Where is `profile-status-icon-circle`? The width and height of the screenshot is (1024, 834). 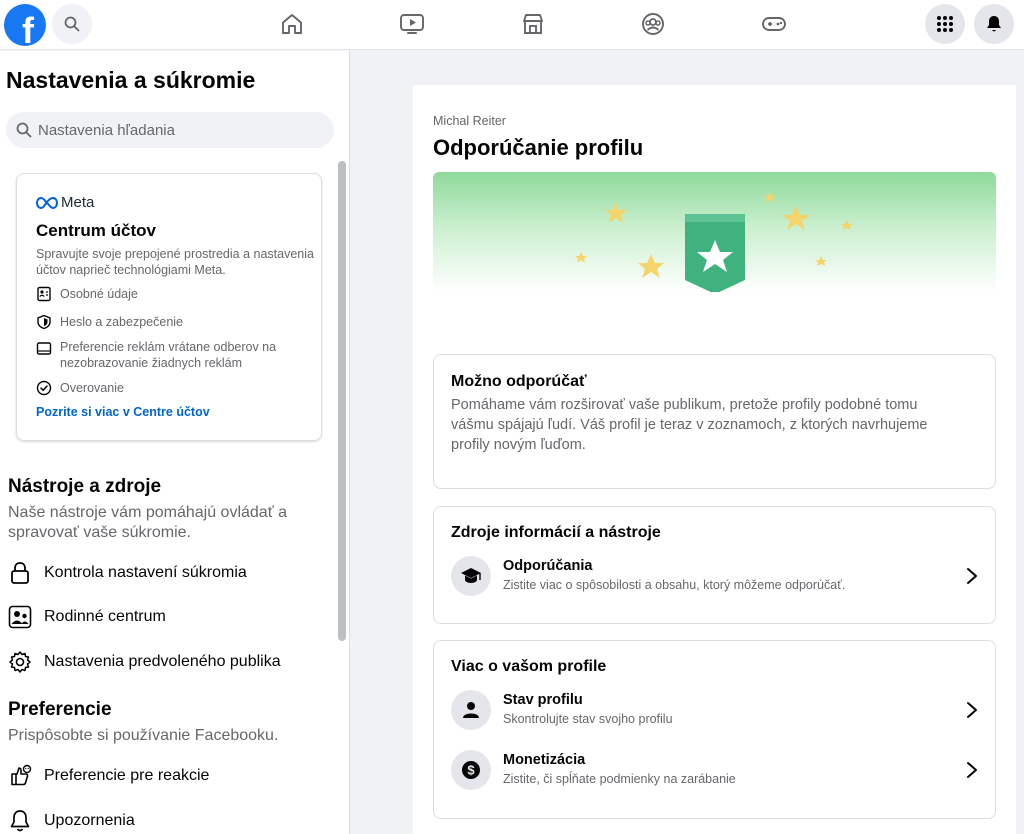 profile-status-icon-circle is located at coordinates (471, 710).